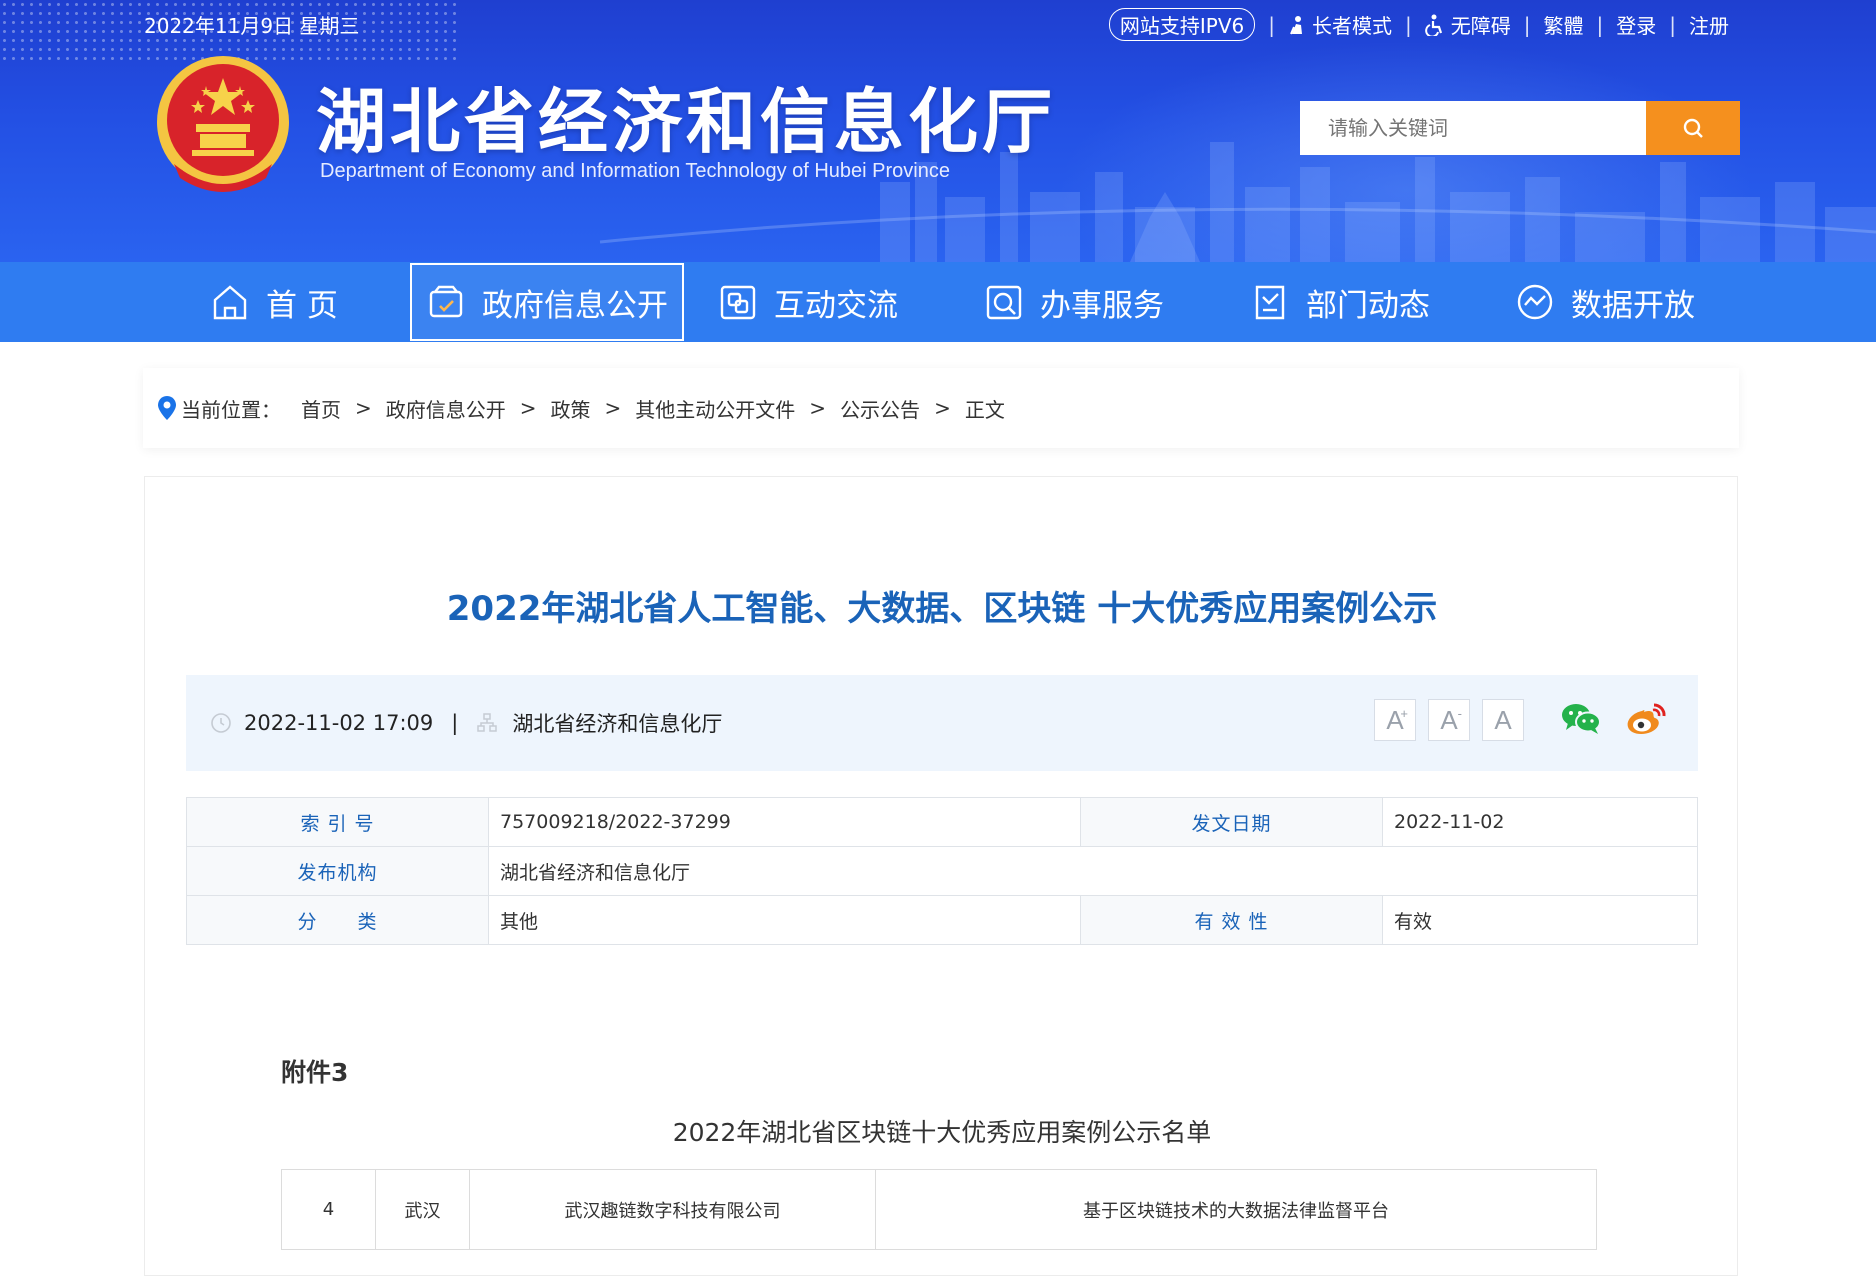  I want to click on font-reset-label: A, so click(1503, 719).